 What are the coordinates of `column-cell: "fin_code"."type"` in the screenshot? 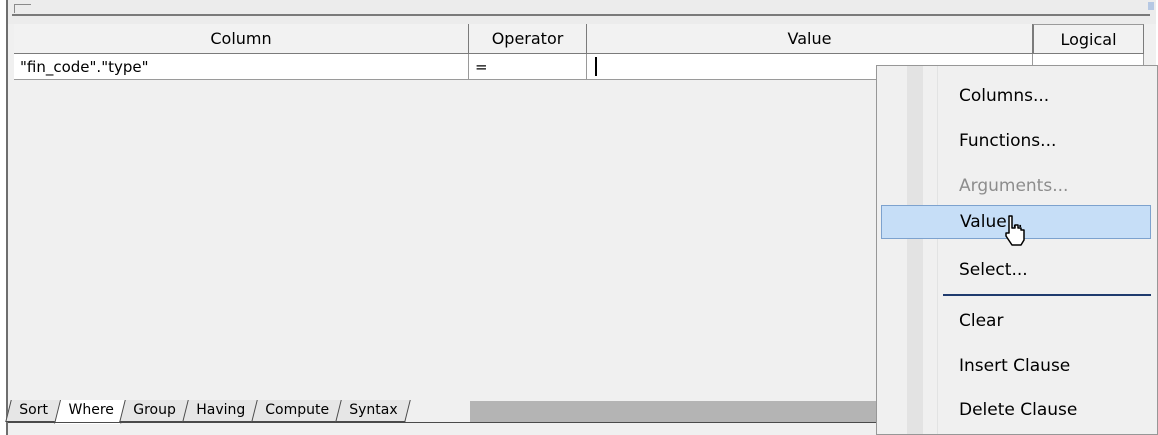 It's located at (241, 67).